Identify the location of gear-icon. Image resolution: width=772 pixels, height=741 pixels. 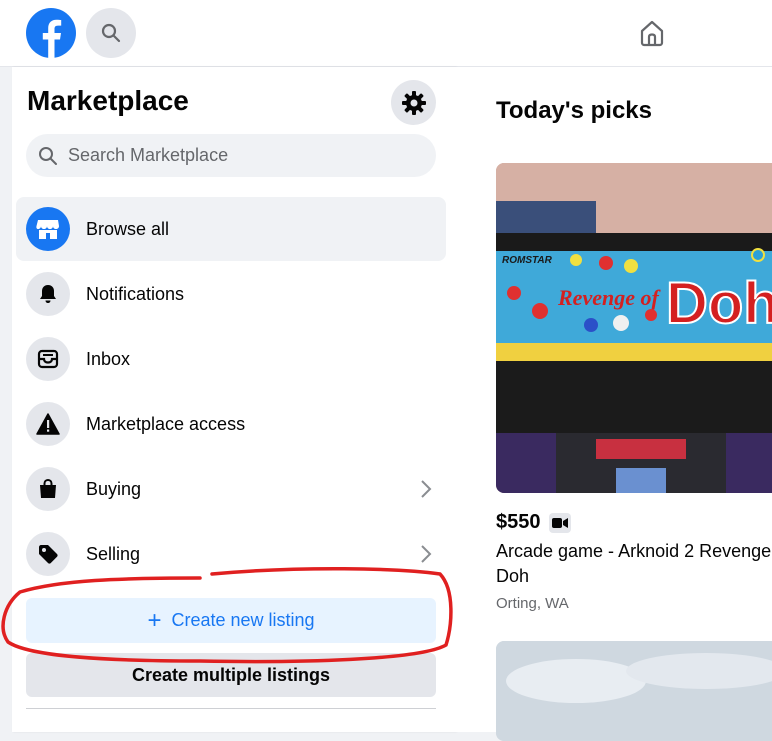
(413, 102).